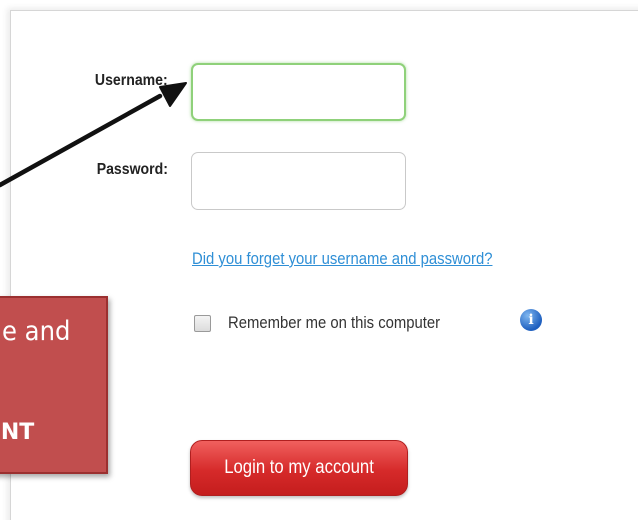 This screenshot has width=638, height=520. Describe the element at coordinates (54, 385) in the screenshot. I see `instruction-callout: e and UNT` at that location.